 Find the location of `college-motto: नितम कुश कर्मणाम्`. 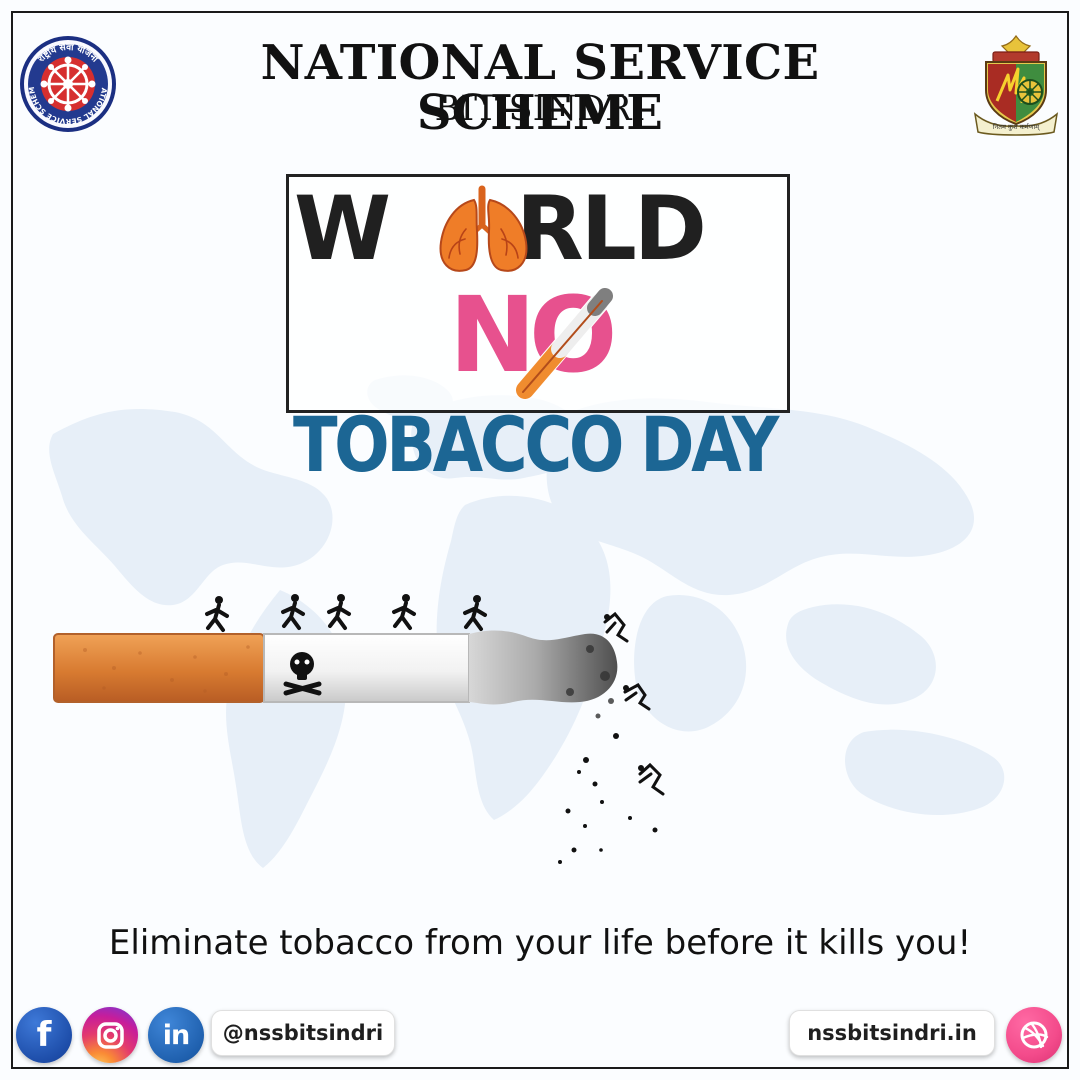

college-motto: नितम कुश कर्मणाम् is located at coordinates (1016, 127).